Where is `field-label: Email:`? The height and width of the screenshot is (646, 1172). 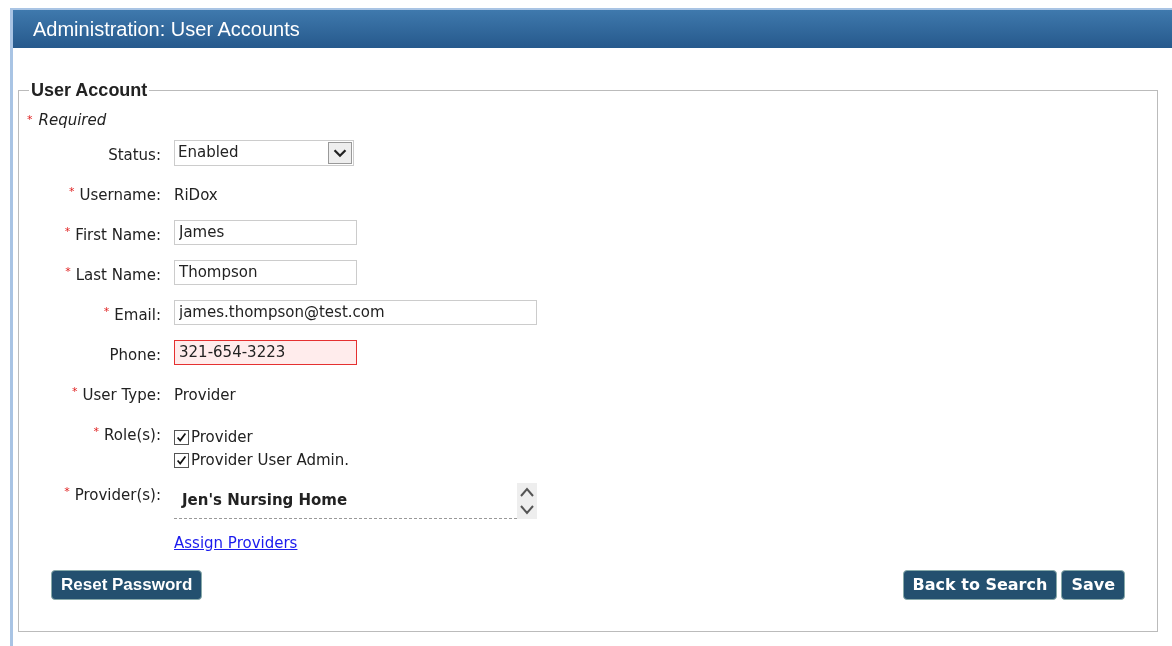
field-label: Email: is located at coordinates (137, 315).